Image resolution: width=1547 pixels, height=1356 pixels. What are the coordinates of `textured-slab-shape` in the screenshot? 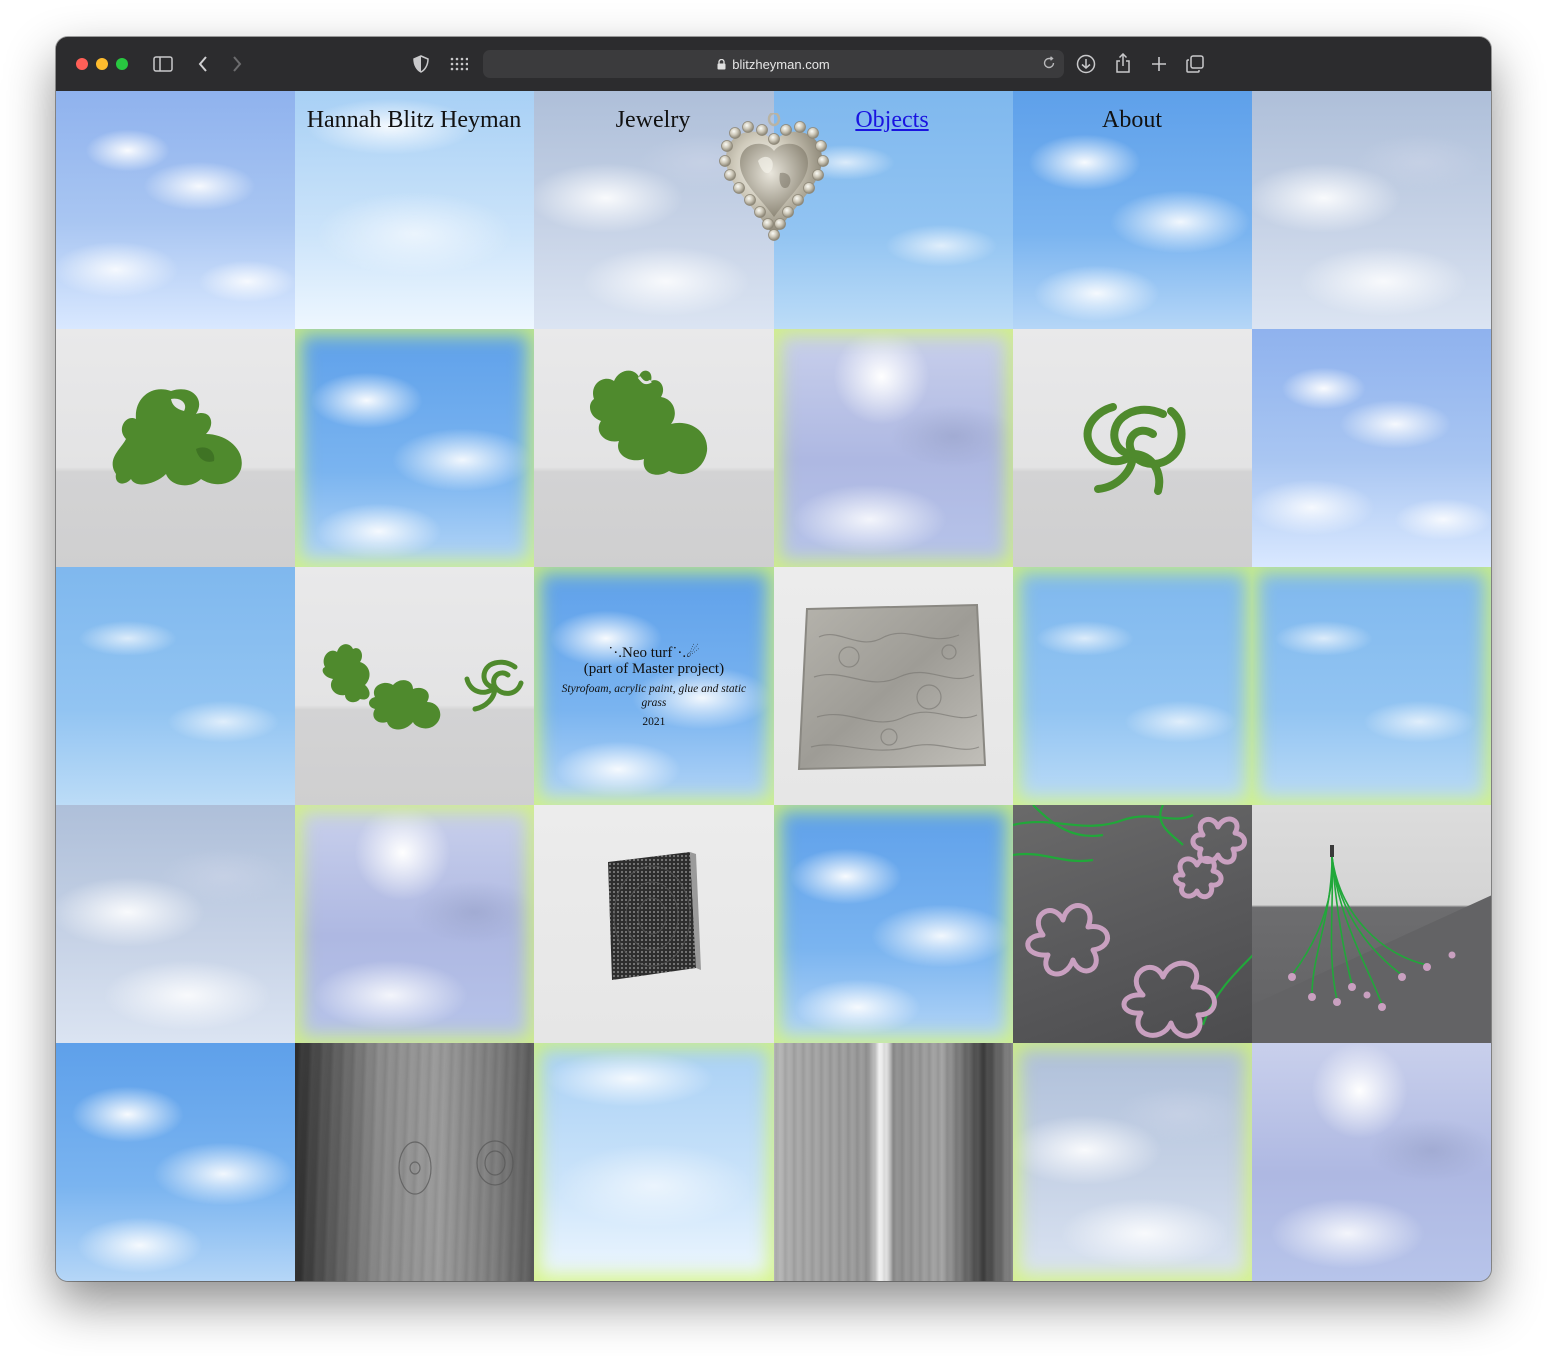 It's located at (891, 687).